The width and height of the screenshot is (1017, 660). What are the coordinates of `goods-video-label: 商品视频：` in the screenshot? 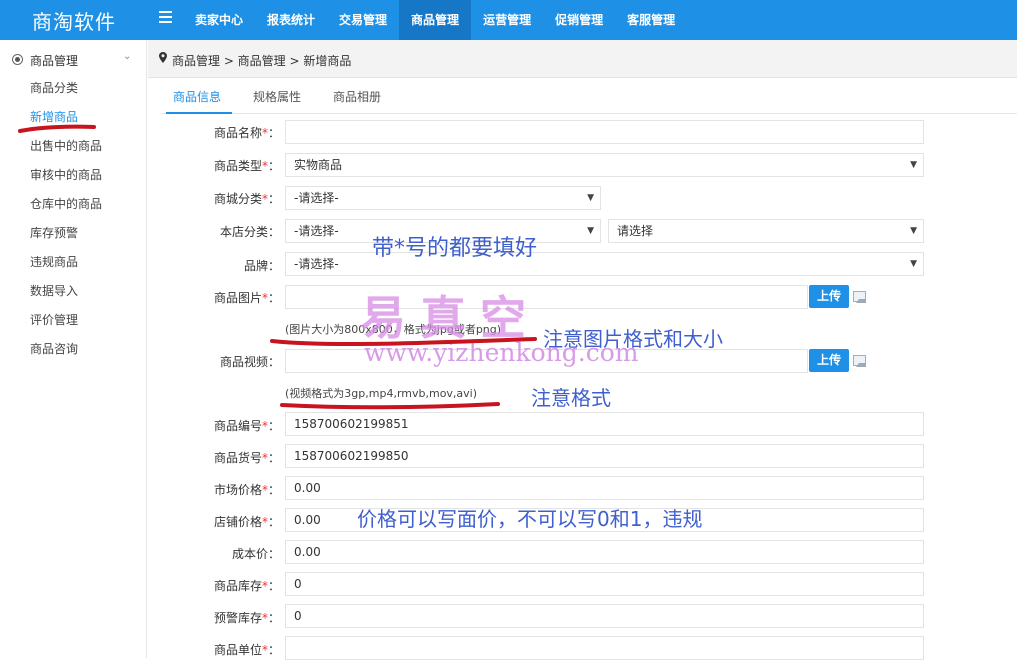 It's located at (249, 362).